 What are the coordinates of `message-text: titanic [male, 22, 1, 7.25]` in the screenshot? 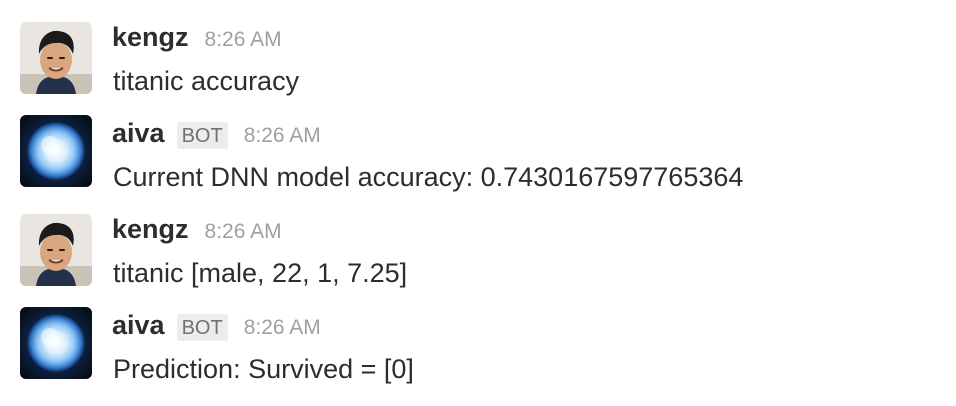 It's located at (260, 273).